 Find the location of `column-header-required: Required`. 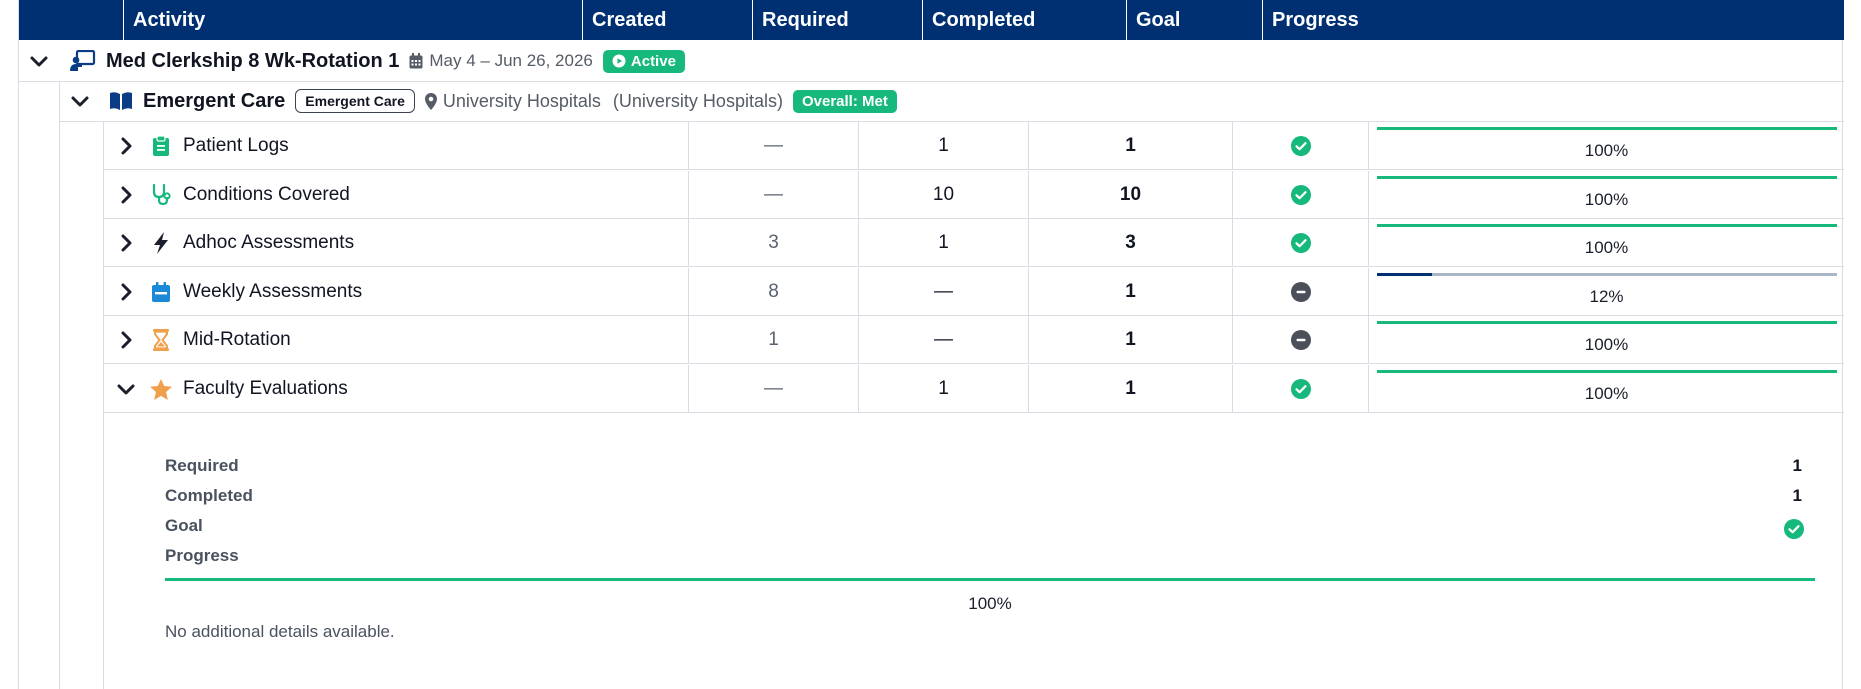

column-header-required: Required is located at coordinates (837, 20).